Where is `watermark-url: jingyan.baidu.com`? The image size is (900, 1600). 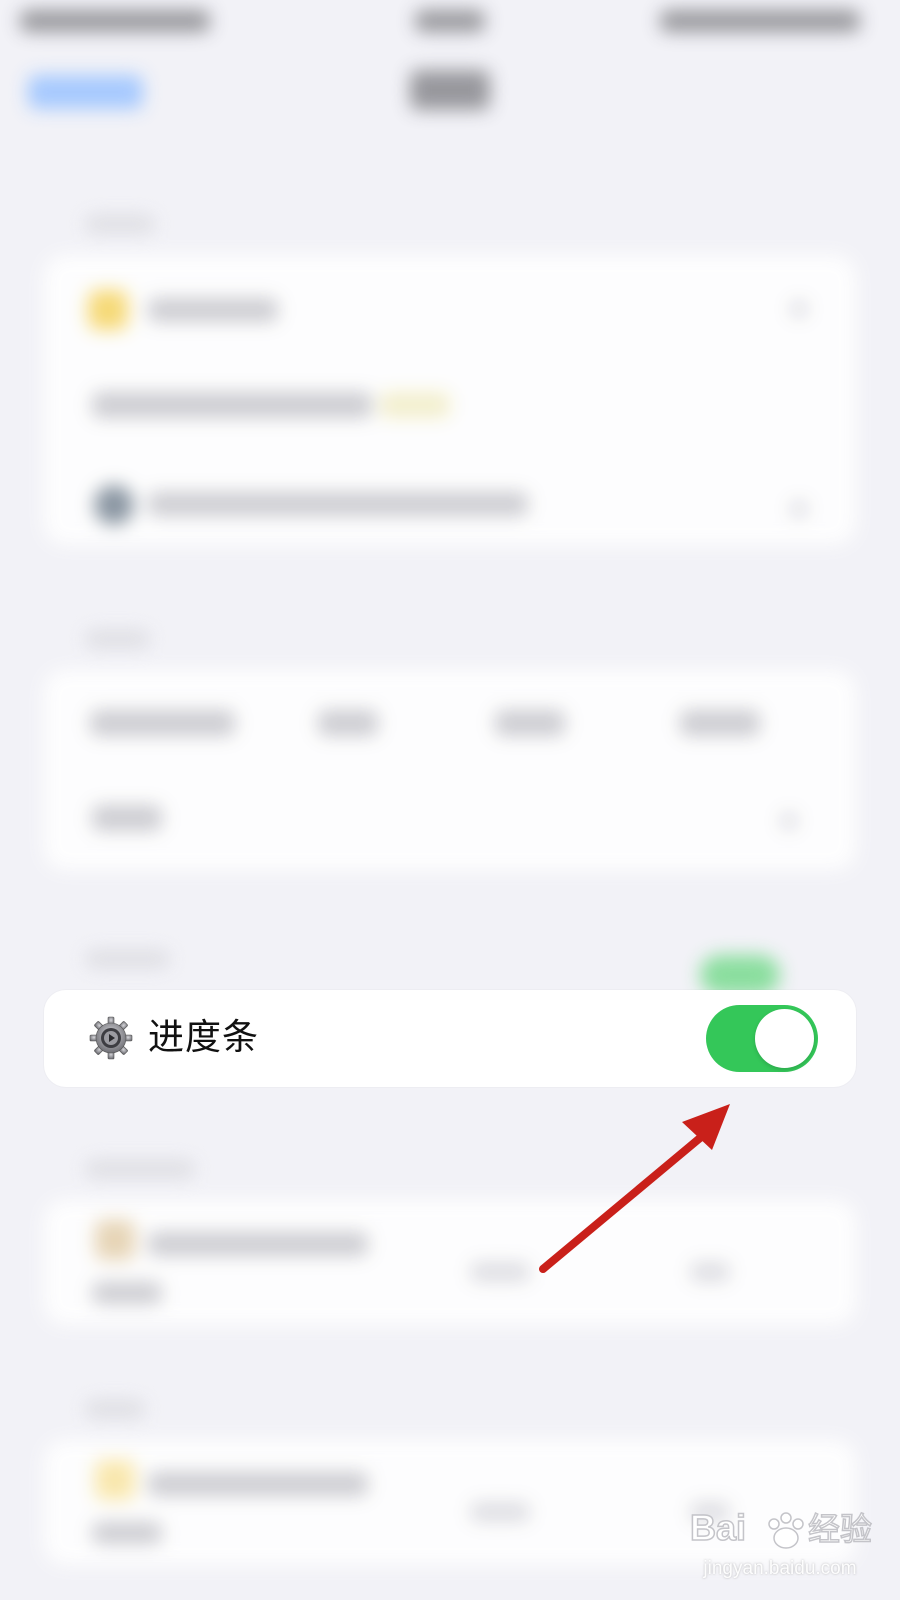 watermark-url: jingyan.baidu.com is located at coordinates (780, 1568).